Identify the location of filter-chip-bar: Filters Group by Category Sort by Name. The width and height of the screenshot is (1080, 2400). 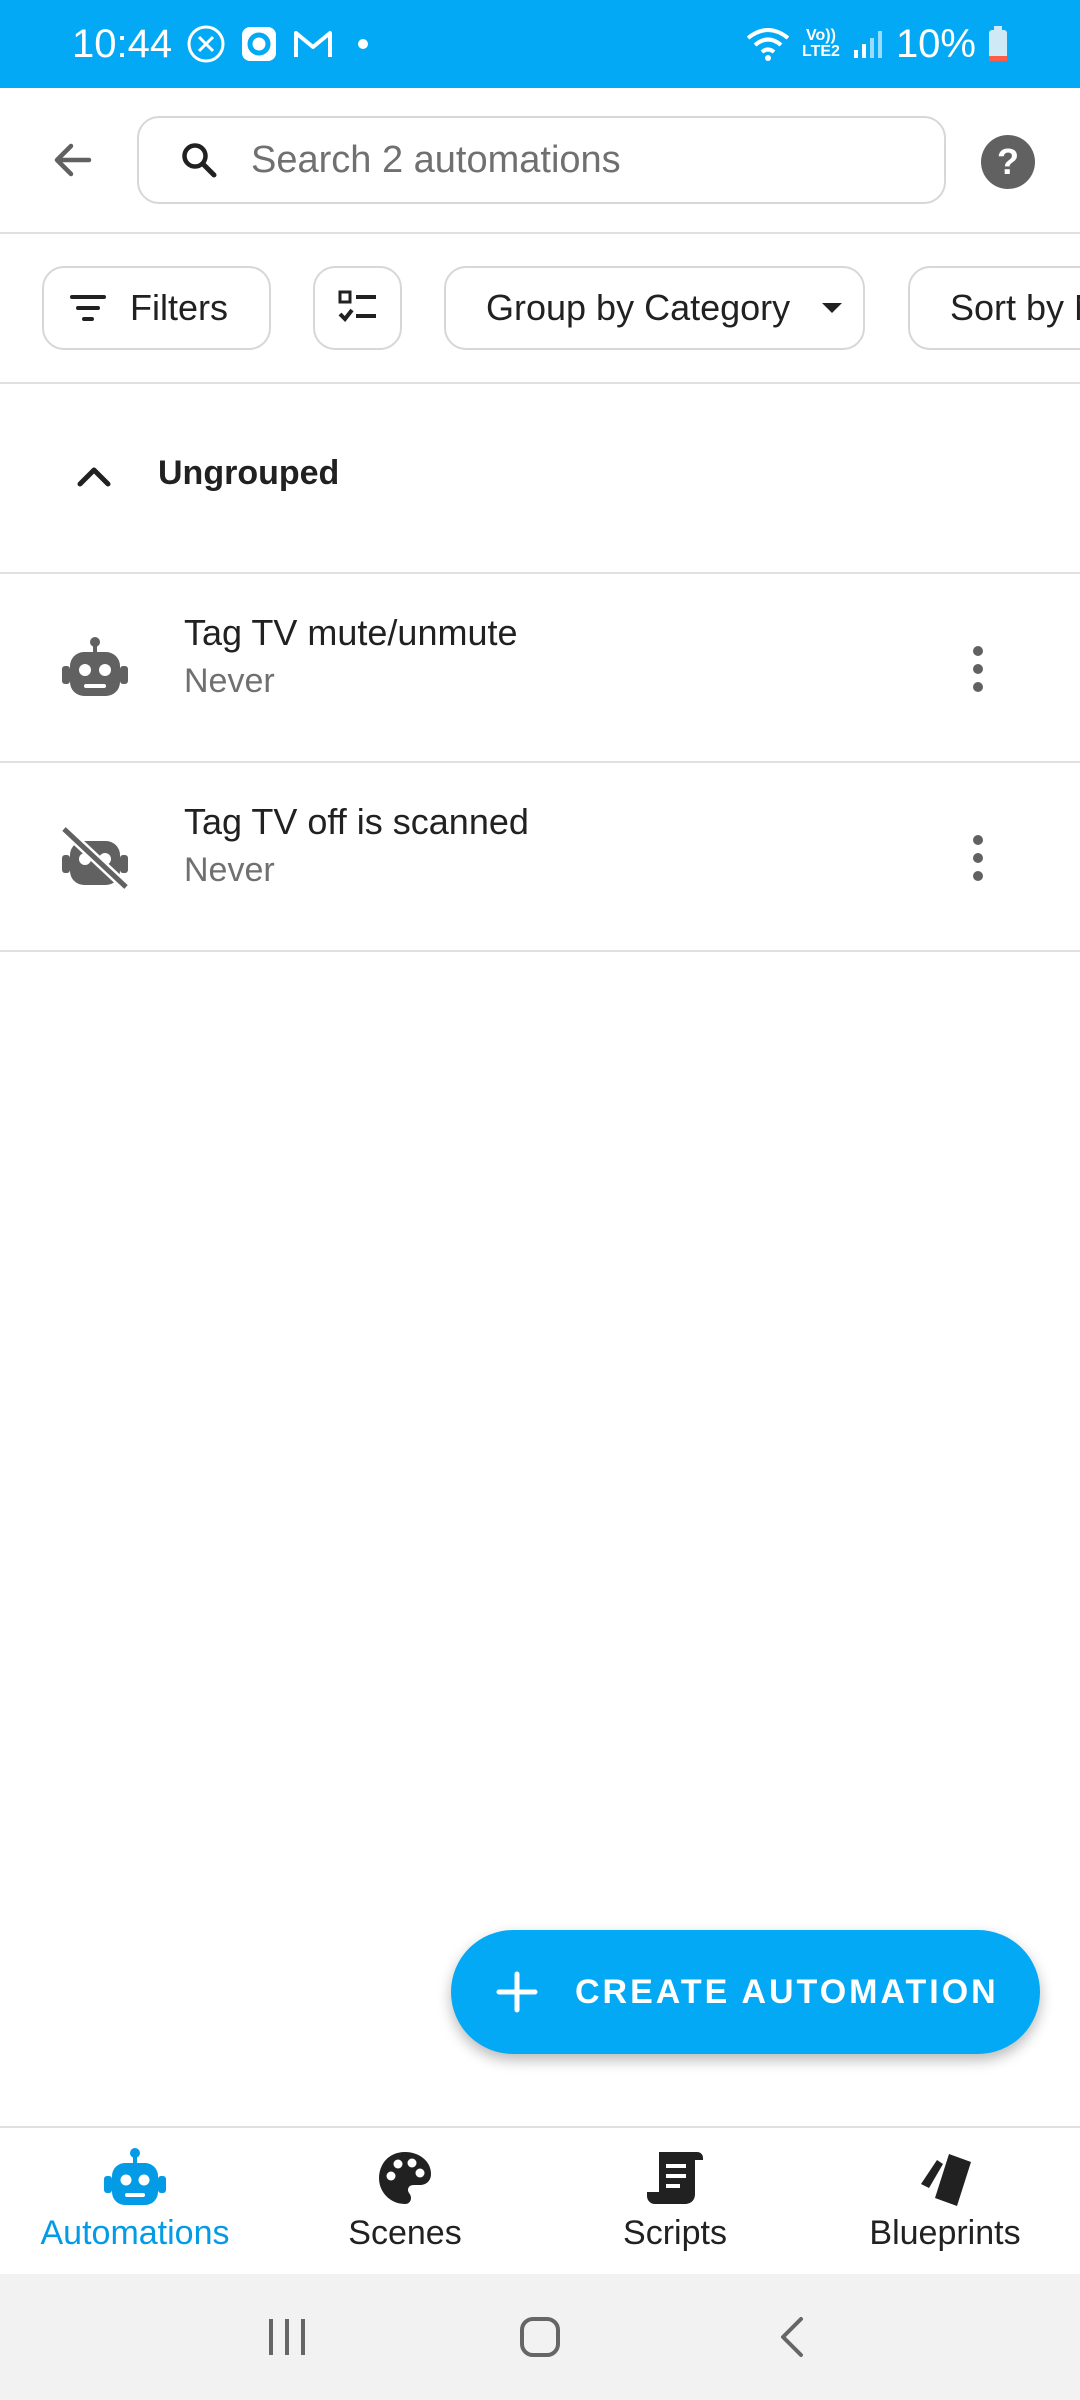
(540, 309).